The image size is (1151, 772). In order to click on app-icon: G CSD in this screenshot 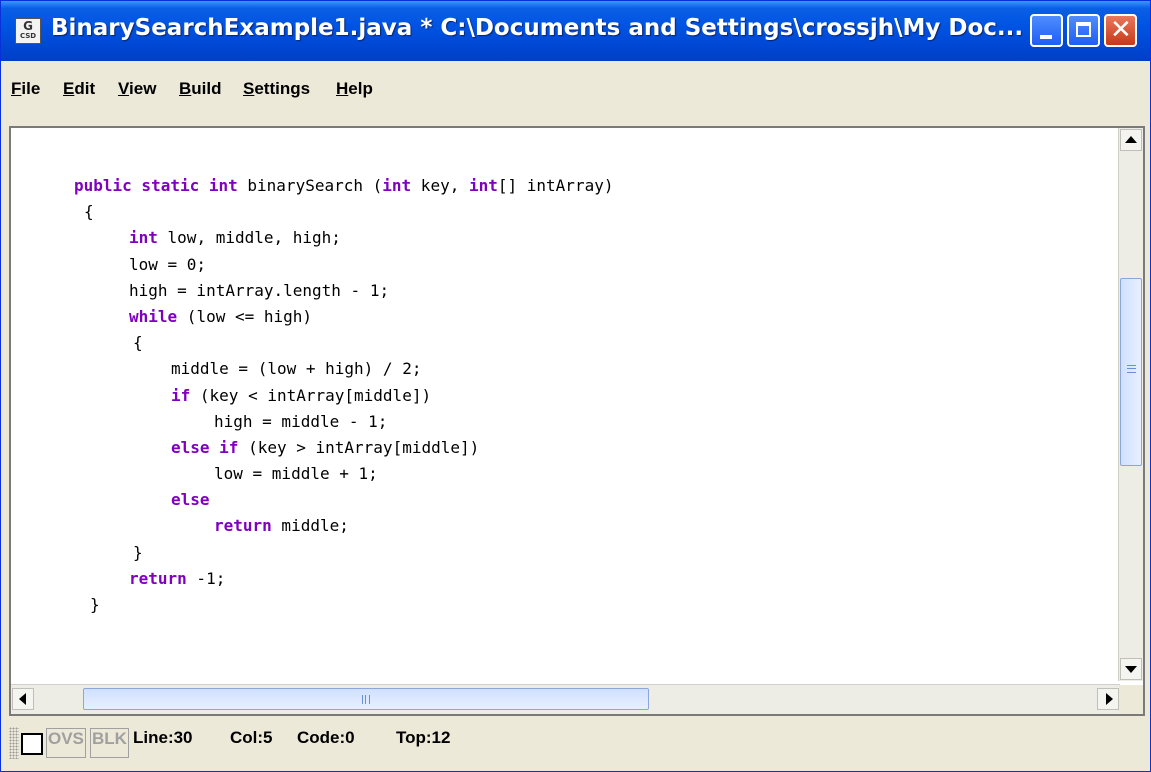, I will do `click(28, 31)`.